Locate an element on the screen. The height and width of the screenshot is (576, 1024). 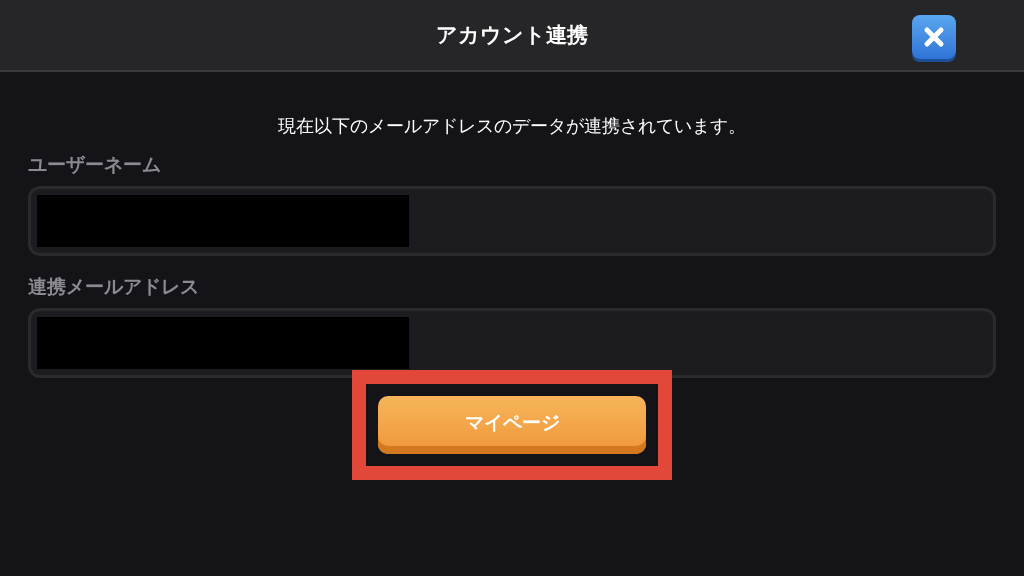
info-message: 現在以下のメールアドレスのデータが連携されています。 is located at coordinates (512, 126).